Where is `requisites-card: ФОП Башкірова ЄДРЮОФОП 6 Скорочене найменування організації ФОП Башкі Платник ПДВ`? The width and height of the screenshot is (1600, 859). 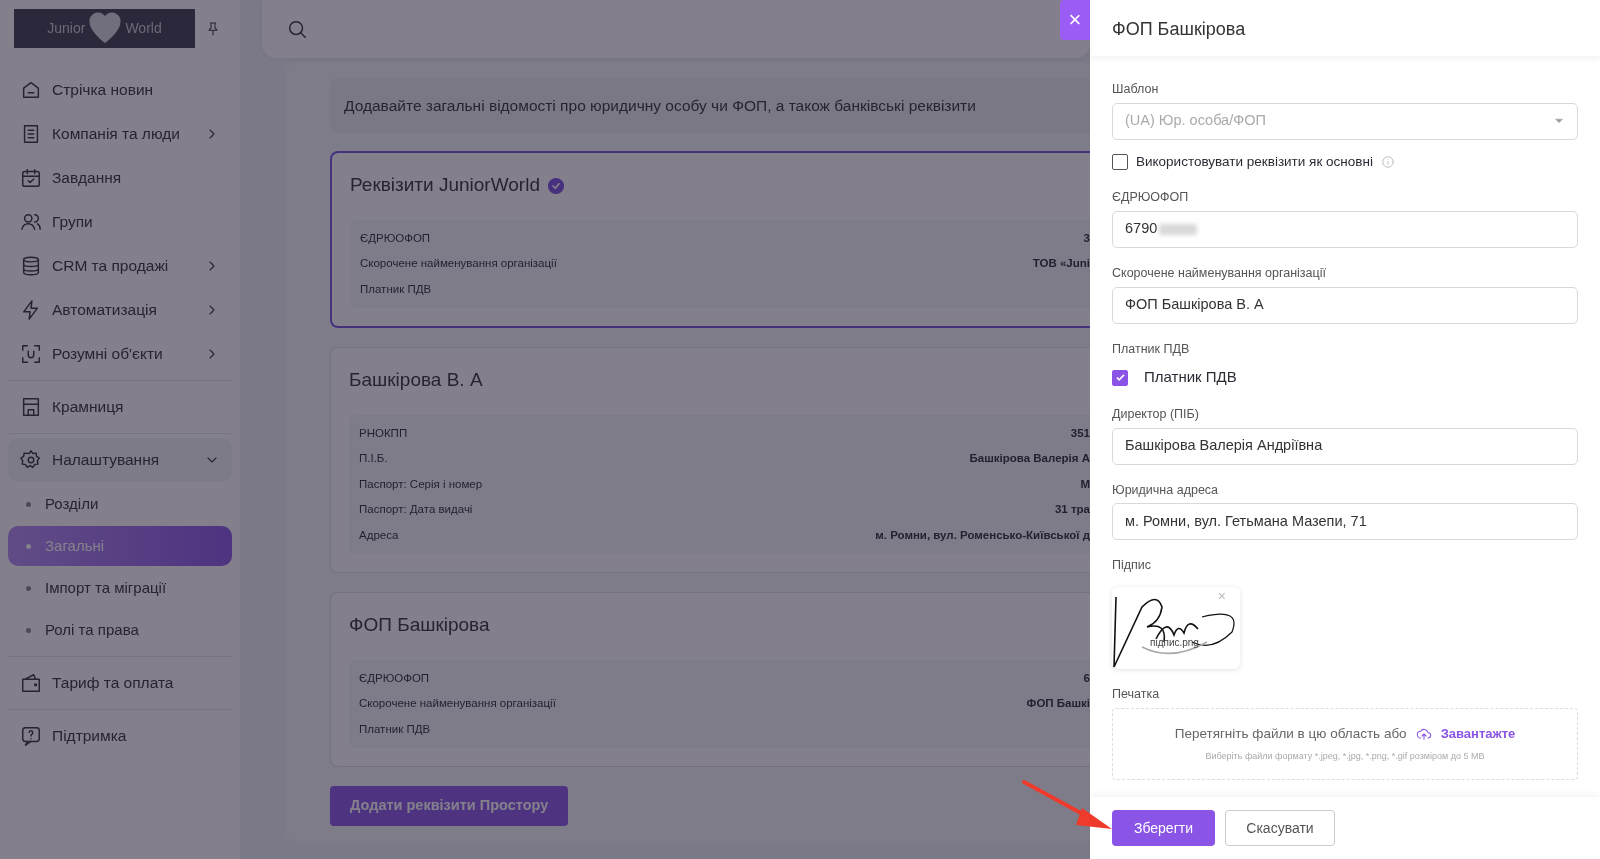
requisites-card: ФОП Башкірова ЄДРЮОФОП 6 Скорочене найменування організації ФОП Башкі Платник ПДВ is located at coordinates (710, 680).